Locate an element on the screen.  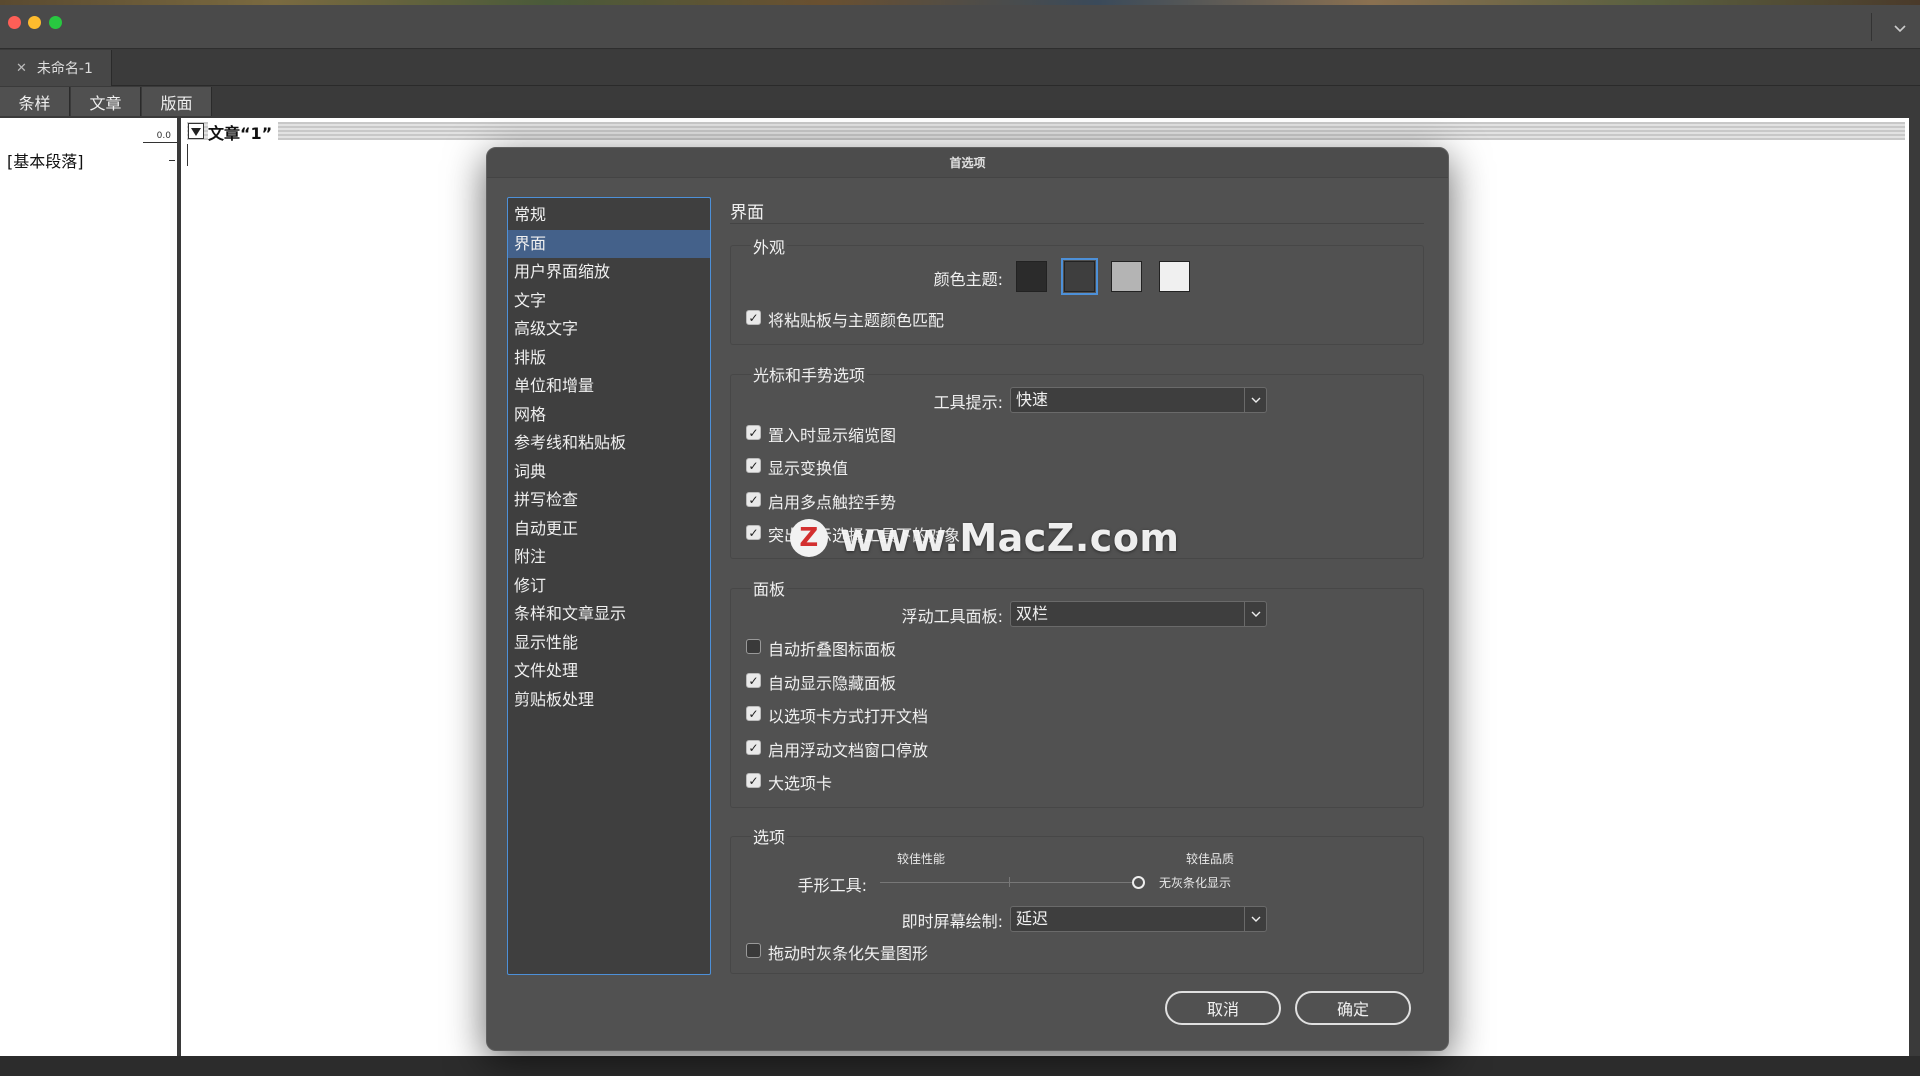
live-draw-label: 即时屏幕绘制: is located at coordinates (952, 921).